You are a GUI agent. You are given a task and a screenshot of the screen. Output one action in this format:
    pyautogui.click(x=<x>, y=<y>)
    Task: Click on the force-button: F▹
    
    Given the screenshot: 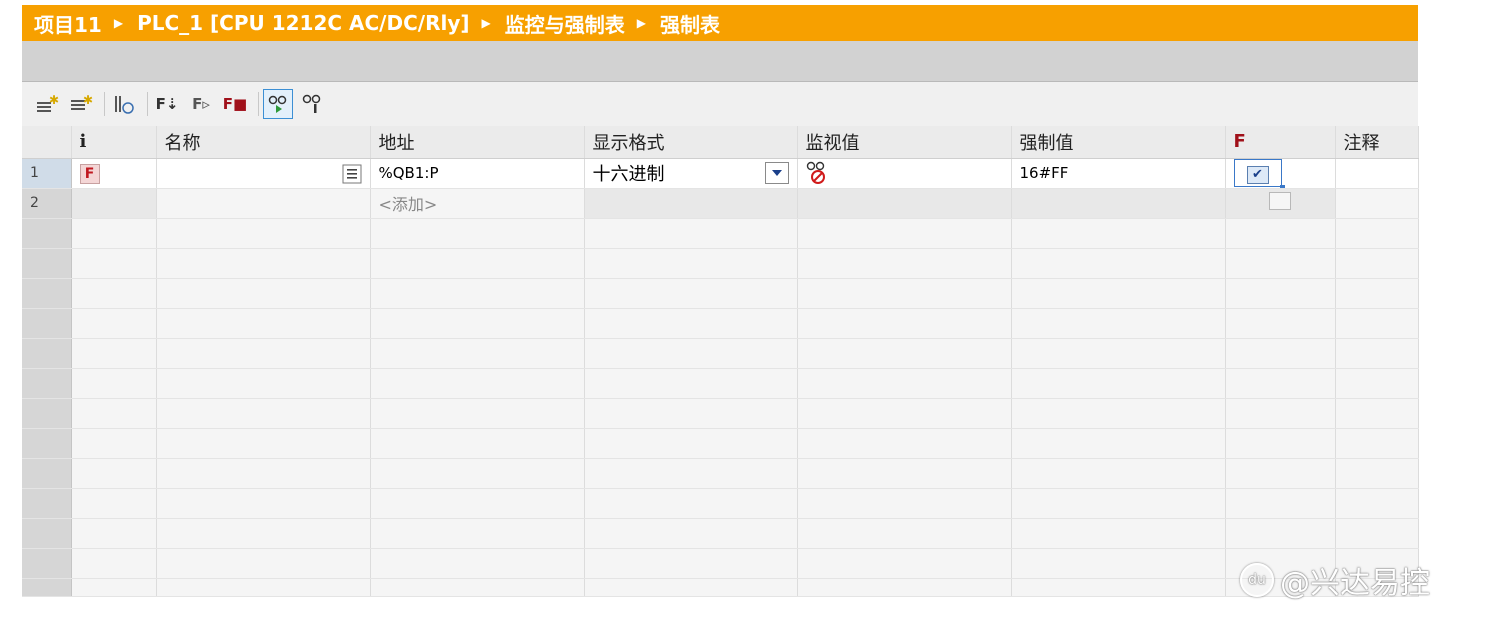 What is the action you would take?
    pyautogui.click(x=201, y=104)
    